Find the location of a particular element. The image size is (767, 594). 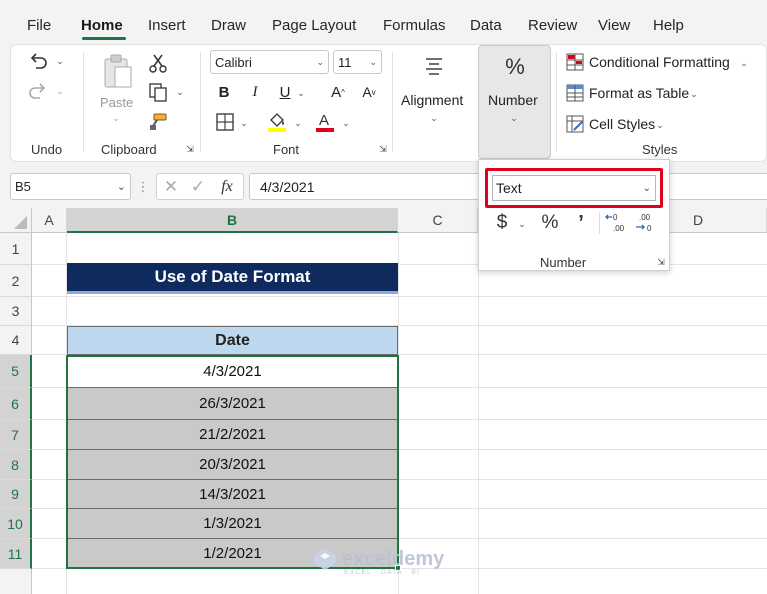

fill-color-dropdown-icon: ⌄ is located at coordinates (298, 123).